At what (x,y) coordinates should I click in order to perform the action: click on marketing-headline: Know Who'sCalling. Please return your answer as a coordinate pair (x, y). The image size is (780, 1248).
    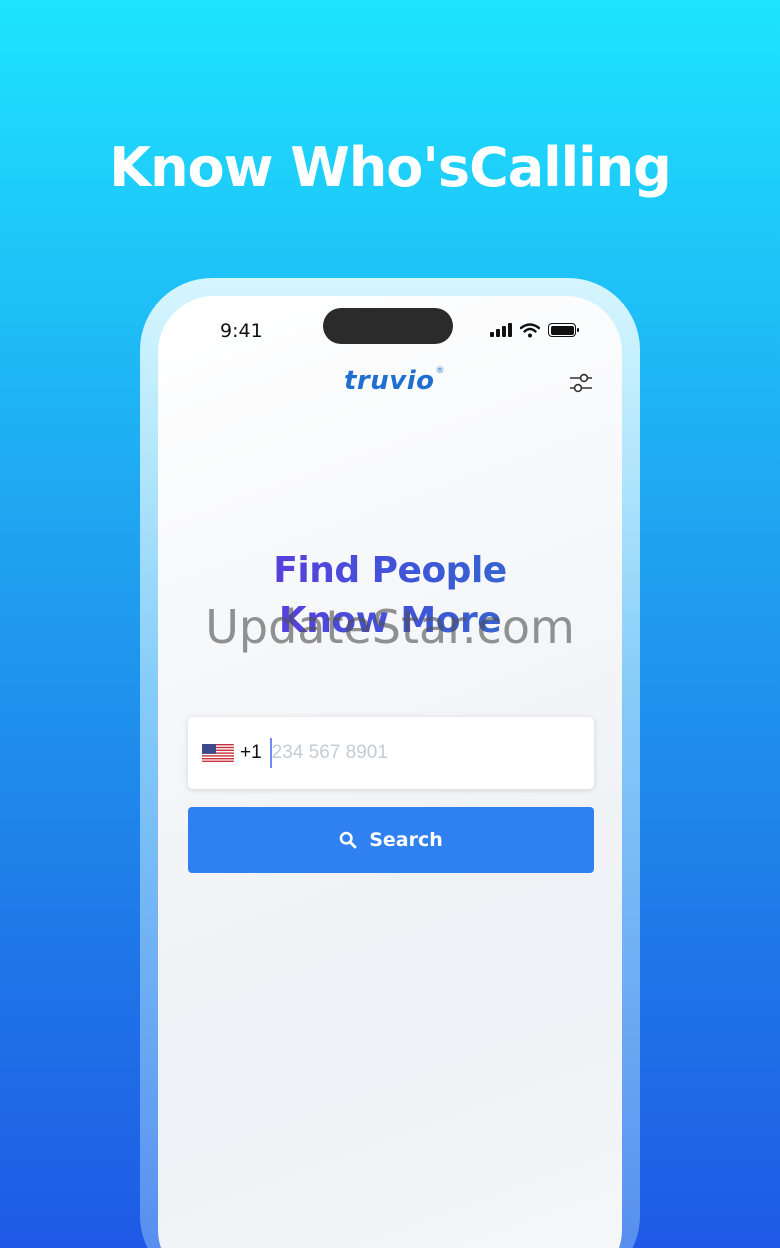
    Looking at the image, I should click on (390, 167).